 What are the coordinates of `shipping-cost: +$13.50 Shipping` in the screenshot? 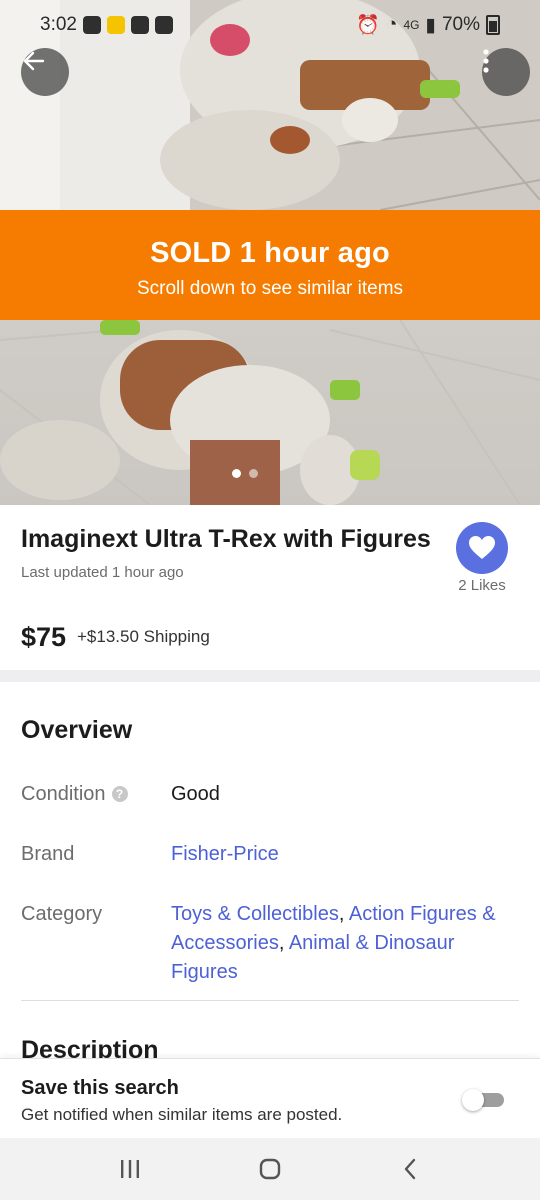 It's located at (143, 636).